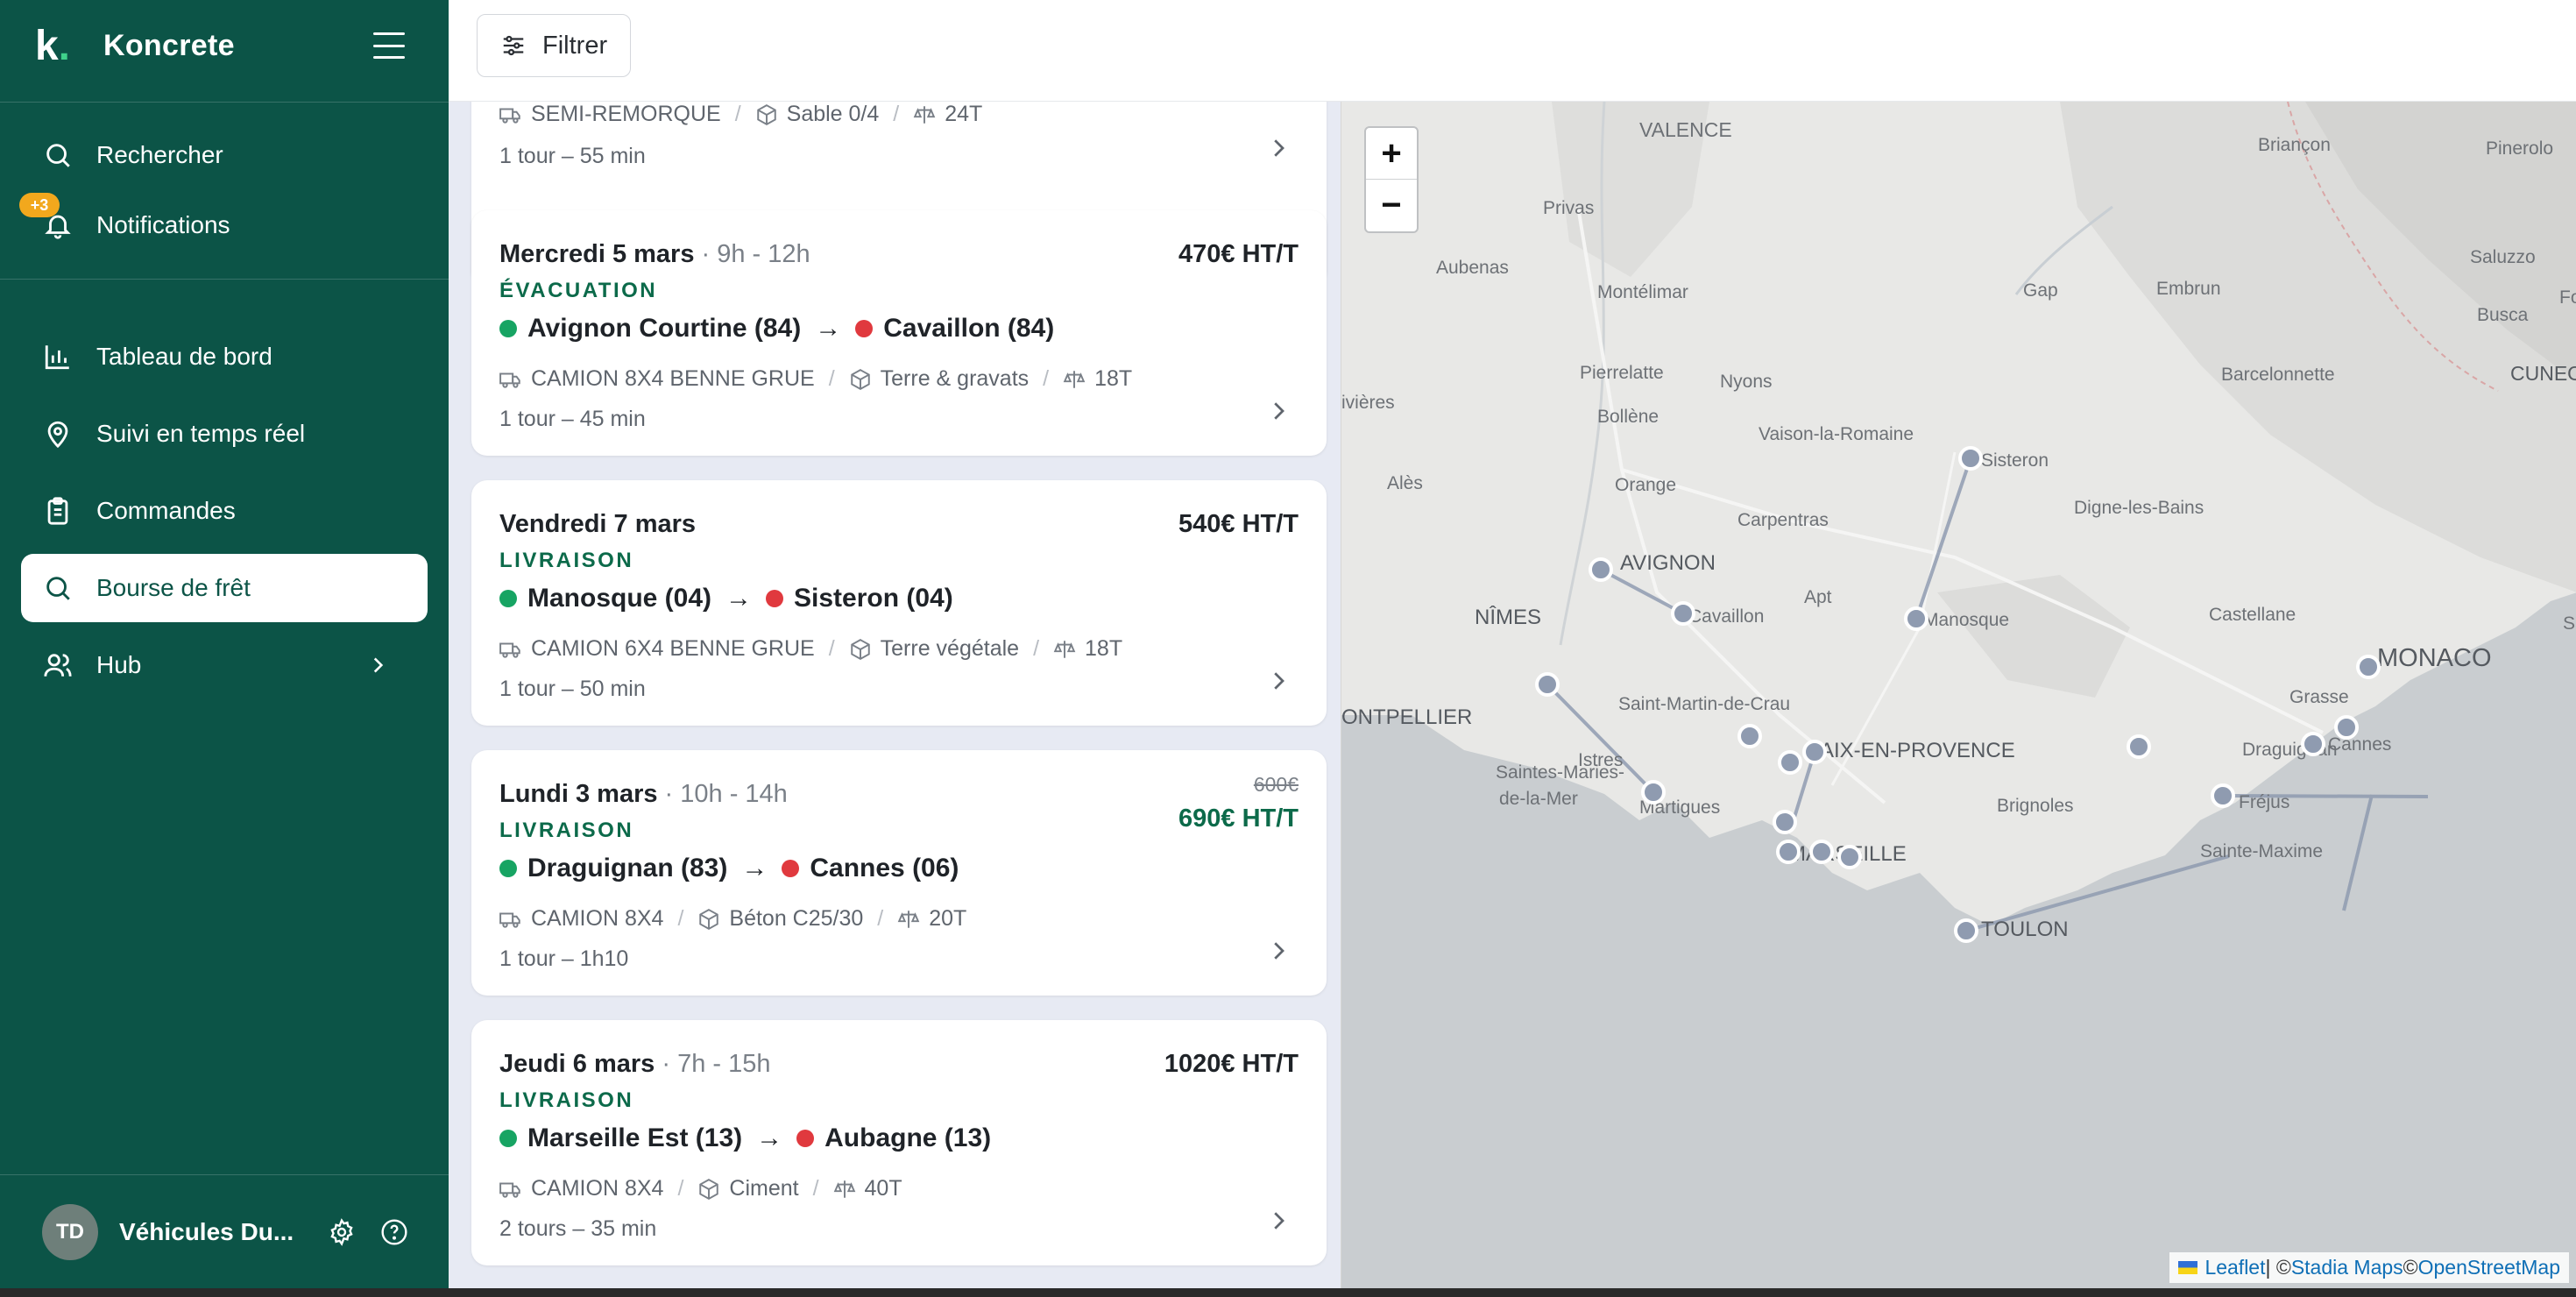 This screenshot has height=1297, width=2576. What do you see at coordinates (635, 1064) in the screenshot?
I see `offer-date: Jeudi 6 mars · 7h - 15h` at bounding box center [635, 1064].